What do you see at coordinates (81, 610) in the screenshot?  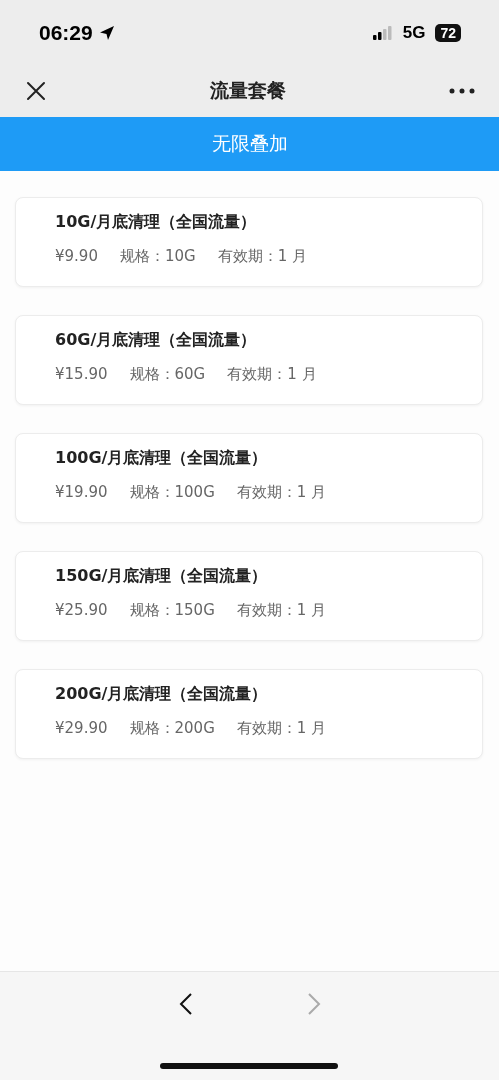 I see `plan-price: ¥25.90` at bounding box center [81, 610].